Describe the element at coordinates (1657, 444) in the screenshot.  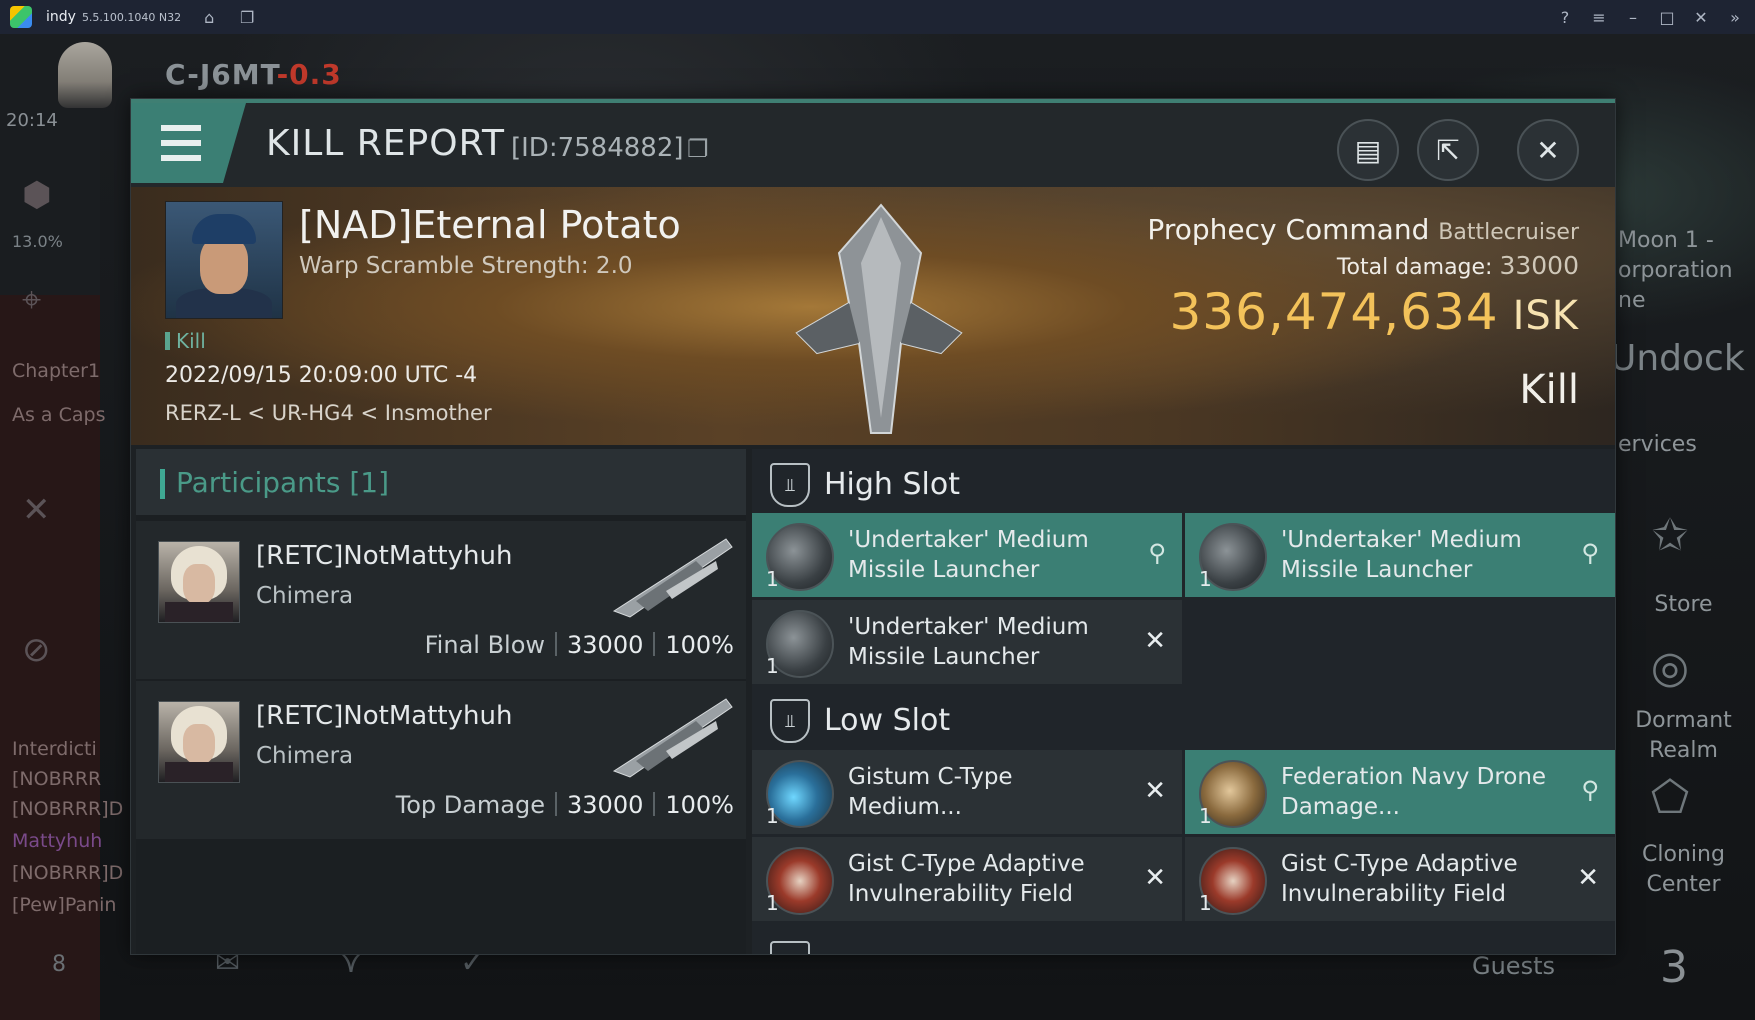
I see `services-label: ervices` at that location.